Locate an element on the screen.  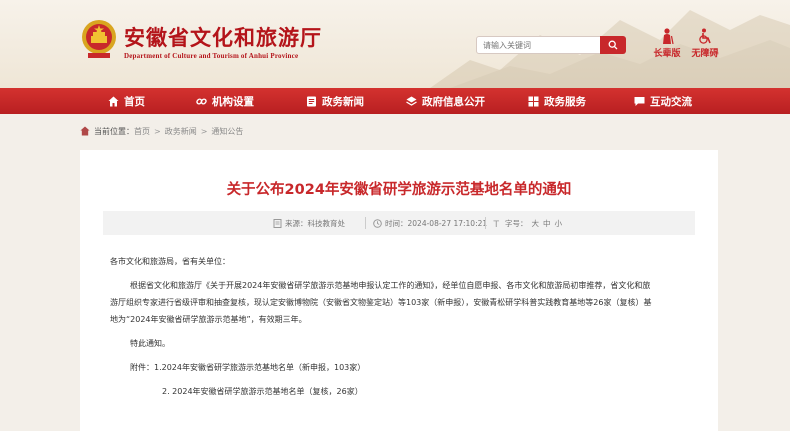
search-icon is located at coordinates (613, 45).